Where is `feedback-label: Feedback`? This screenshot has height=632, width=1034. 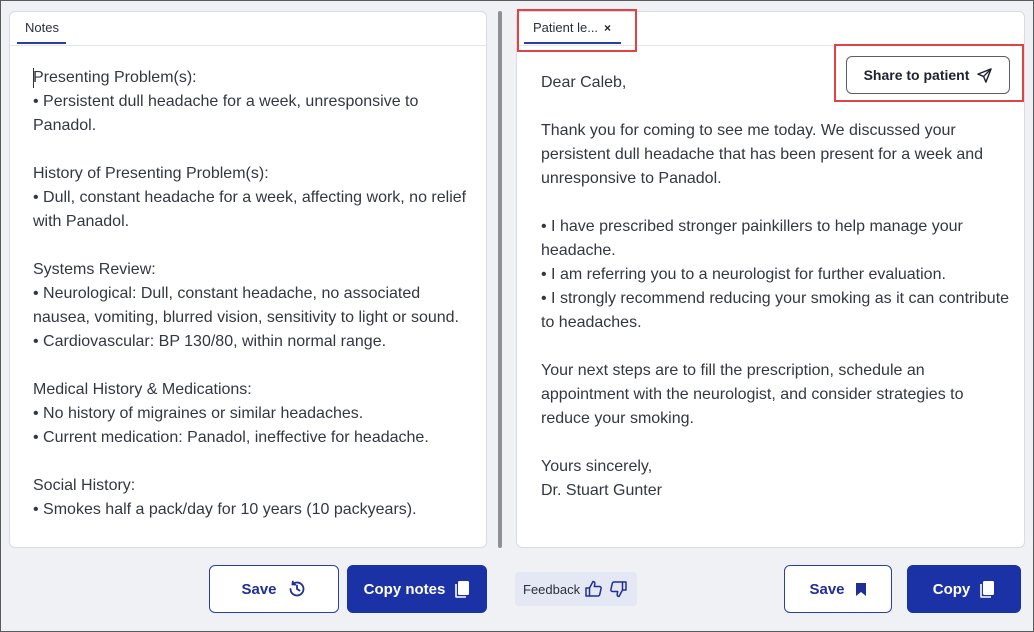
feedback-label: Feedback is located at coordinates (552, 589).